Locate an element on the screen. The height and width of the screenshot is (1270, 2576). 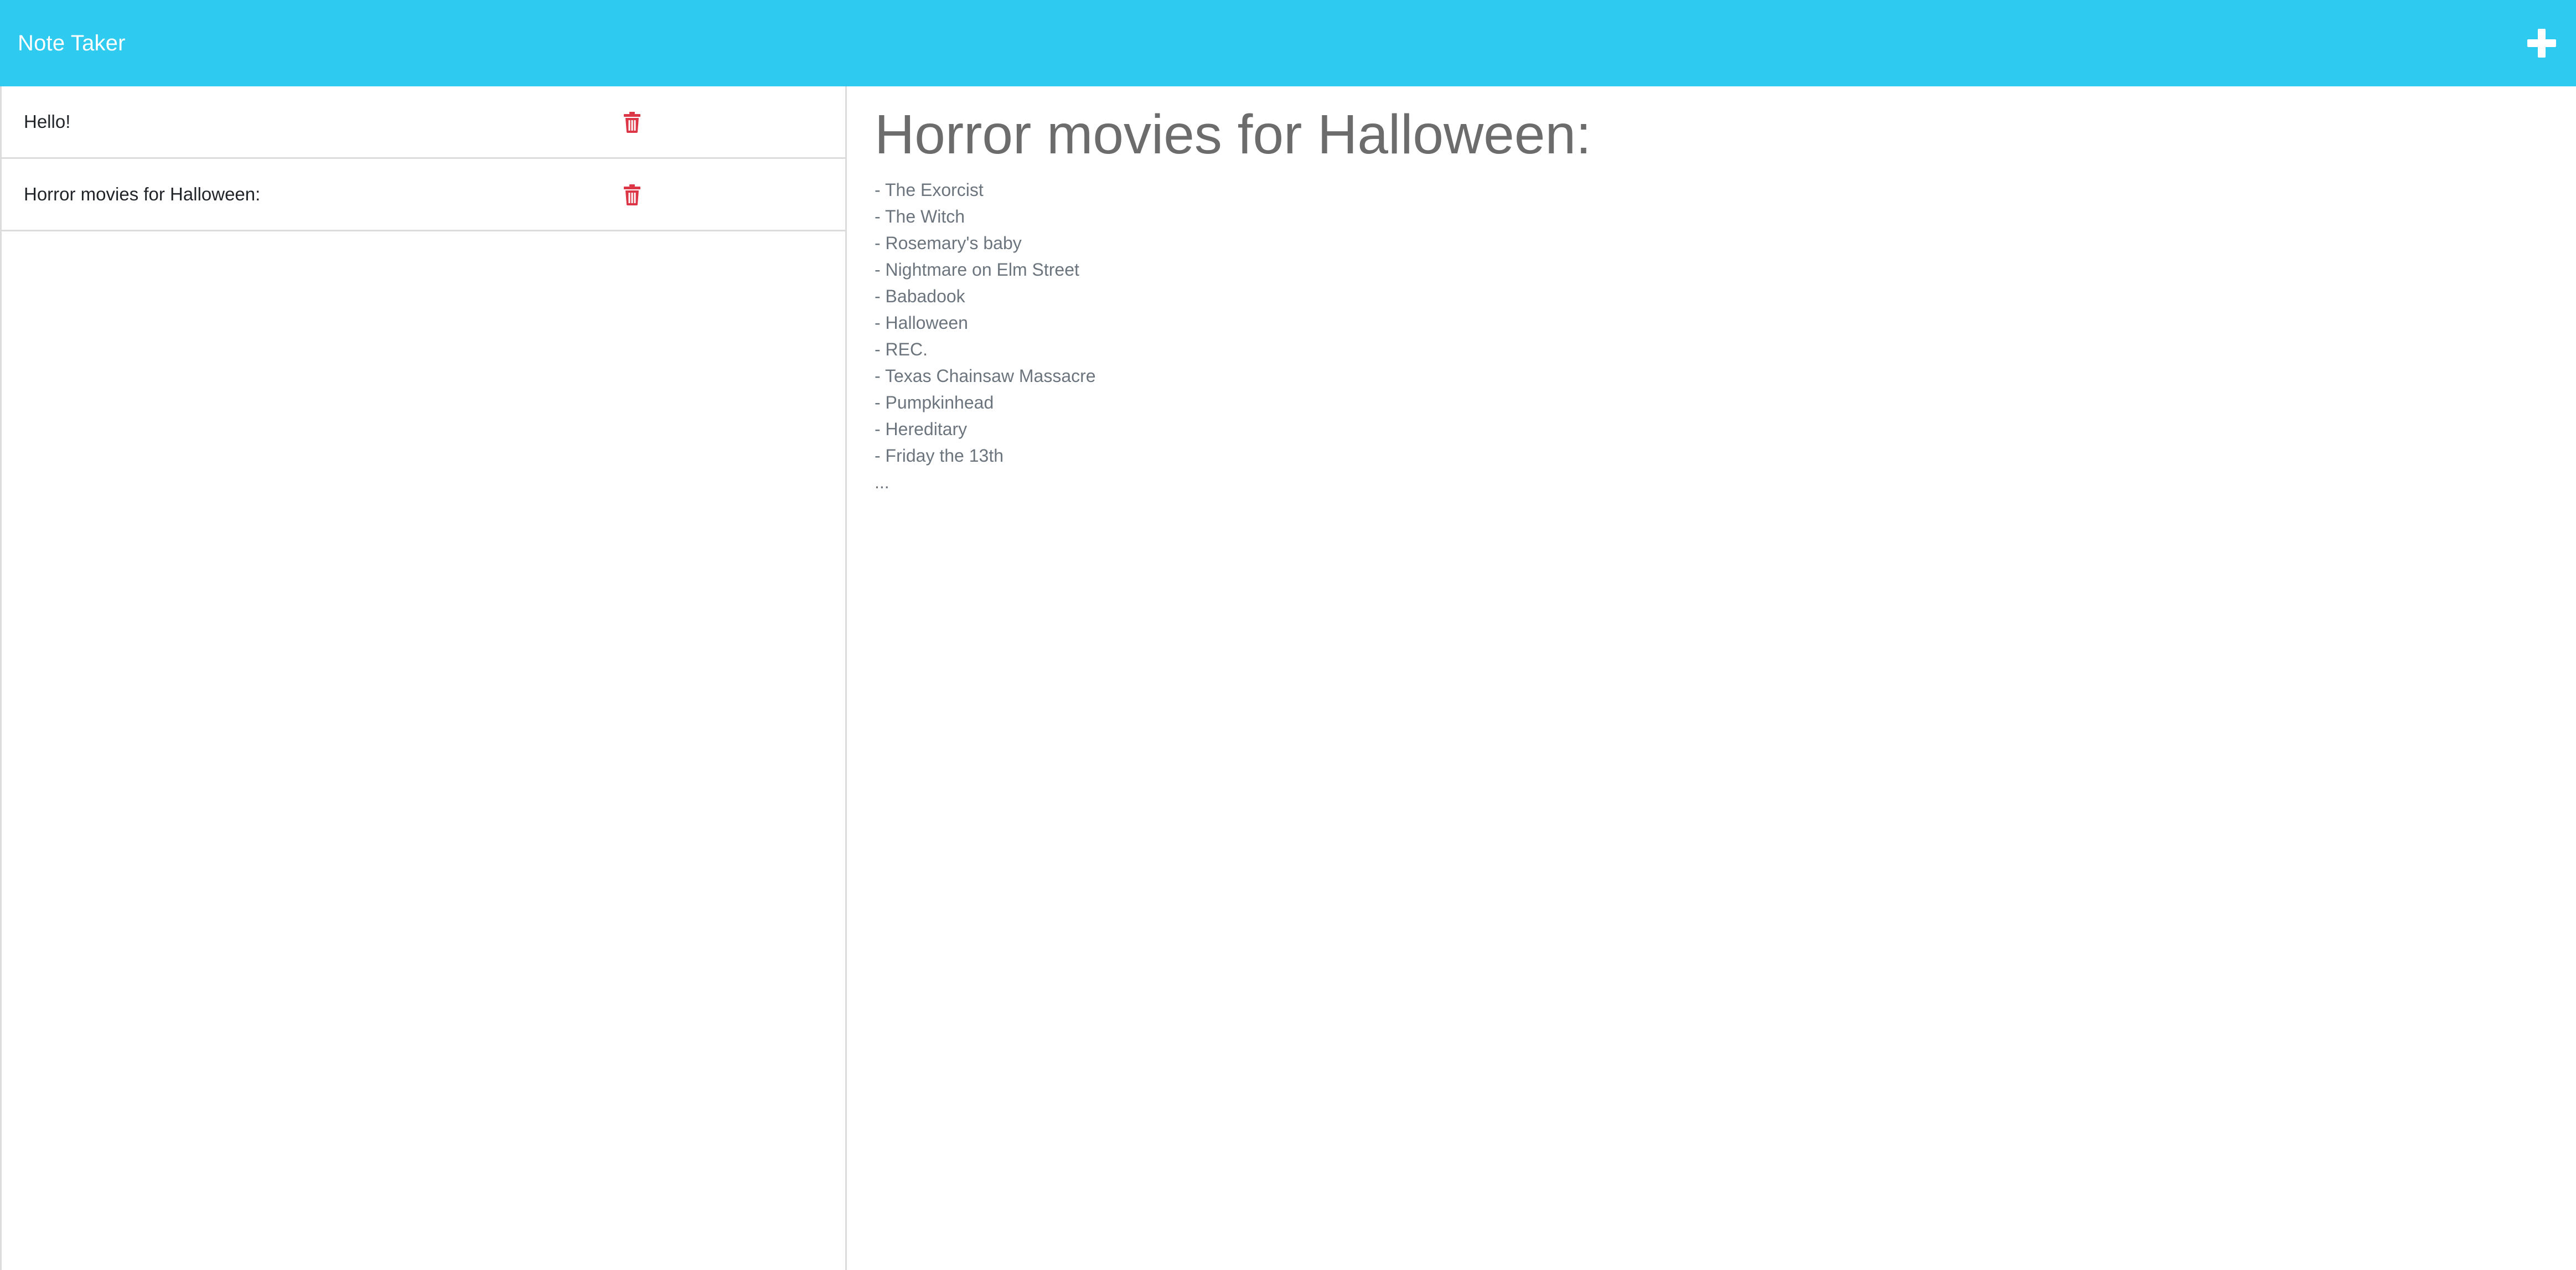
note-body-line: - The Witch is located at coordinates (920, 216).